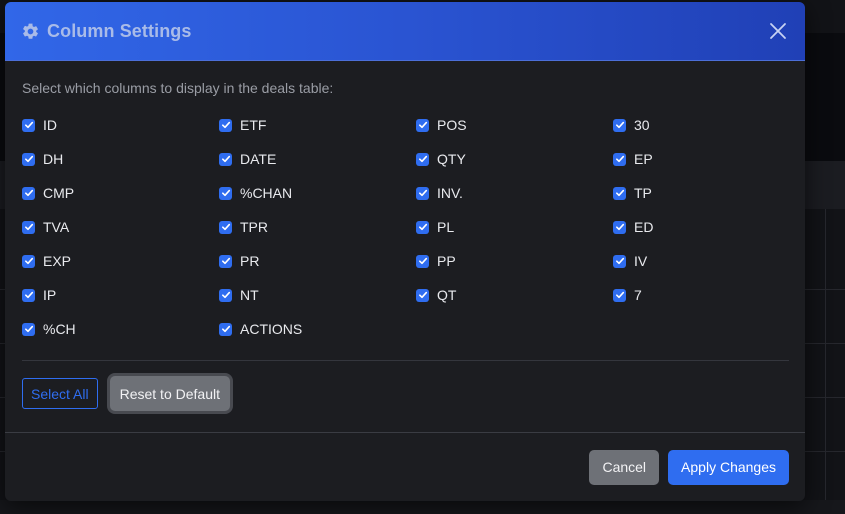 The height and width of the screenshot is (514, 845). Describe the element at coordinates (447, 295) in the screenshot. I see `column-option-label: QT` at that location.